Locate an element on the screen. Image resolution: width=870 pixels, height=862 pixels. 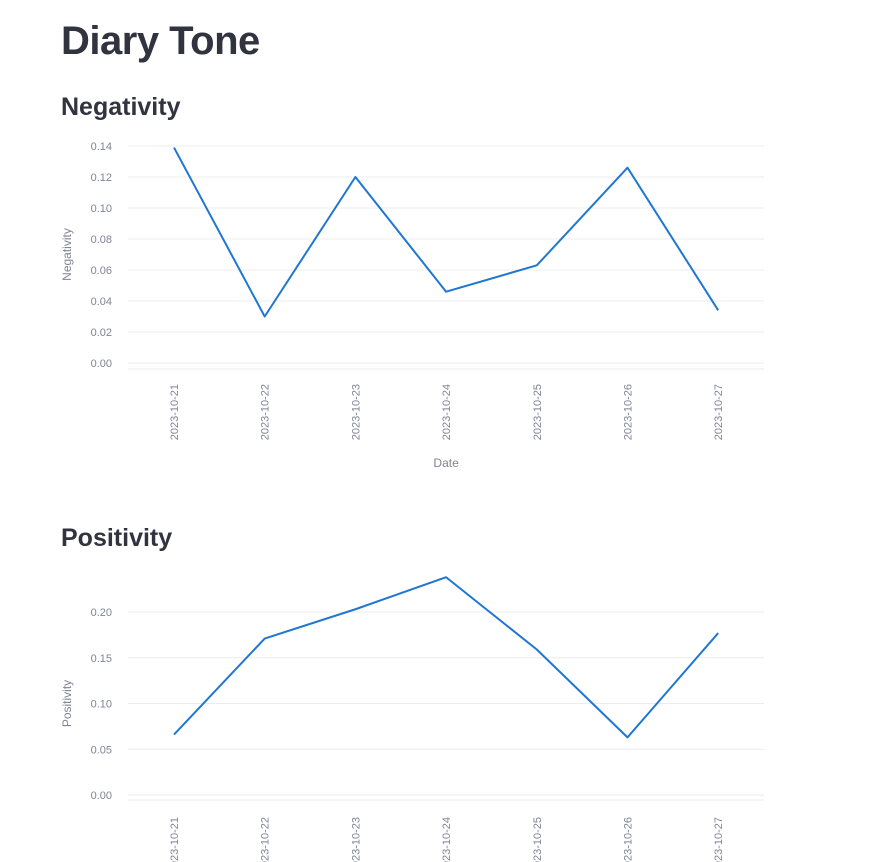
x-tick-label: 2023-10-26 is located at coordinates (629, 839).